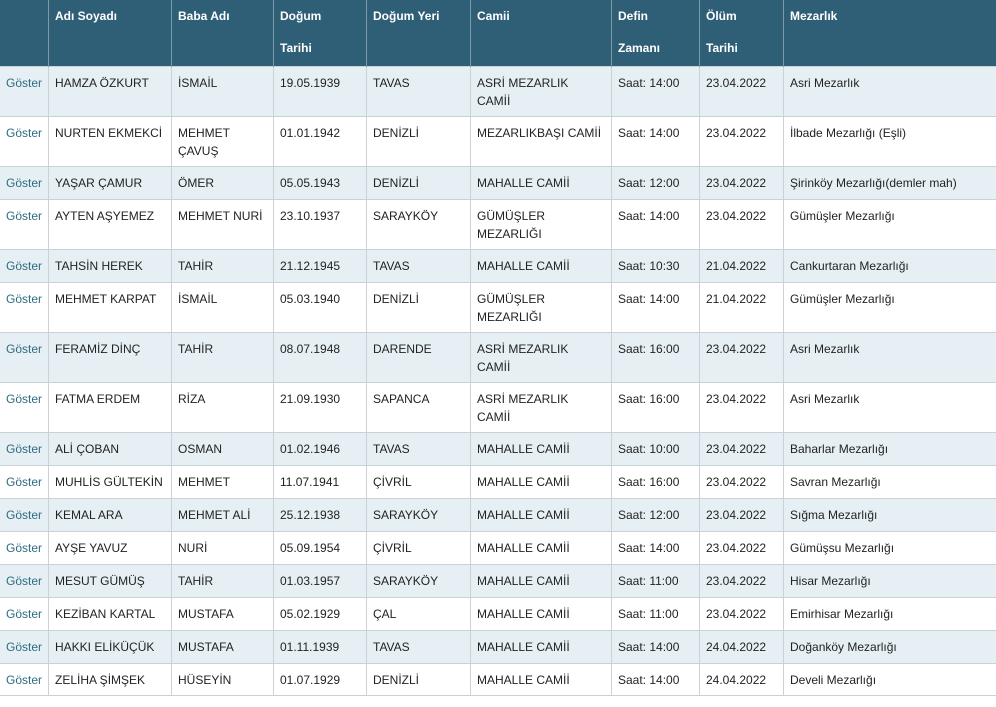 The height and width of the screenshot is (707, 996). What do you see at coordinates (814, 16) in the screenshot?
I see `header-cemetery-line: Mezarlık` at bounding box center [814, 16].